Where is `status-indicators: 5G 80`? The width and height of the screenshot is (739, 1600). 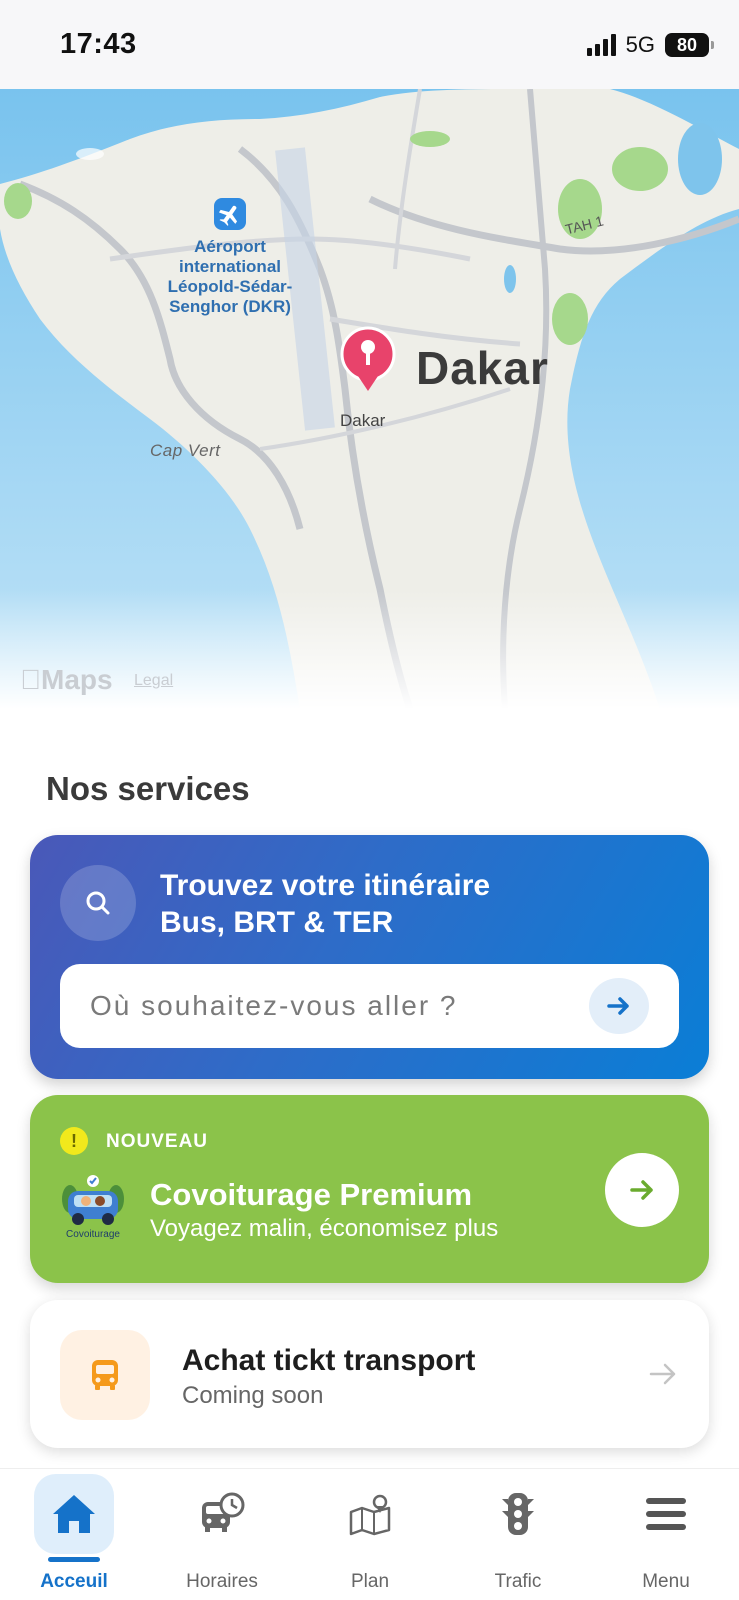 status-indicators: 5G 80 is located at coordinates (650, 45).